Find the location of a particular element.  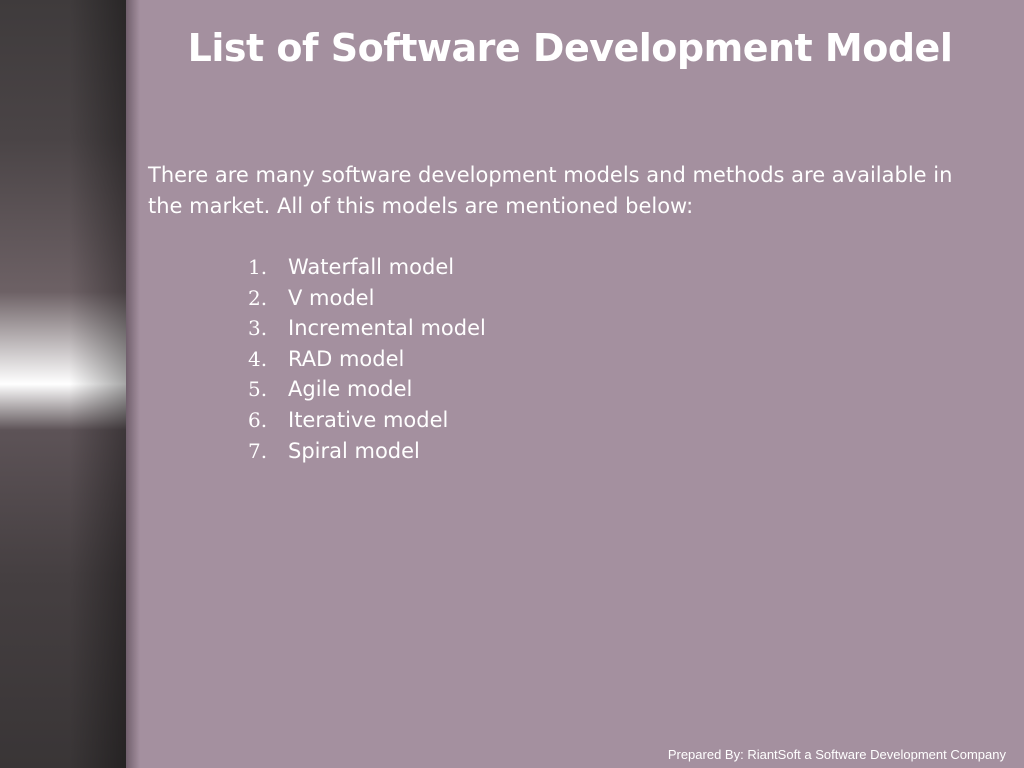

list-item: 2. V model is located at coordinates (367, 298).